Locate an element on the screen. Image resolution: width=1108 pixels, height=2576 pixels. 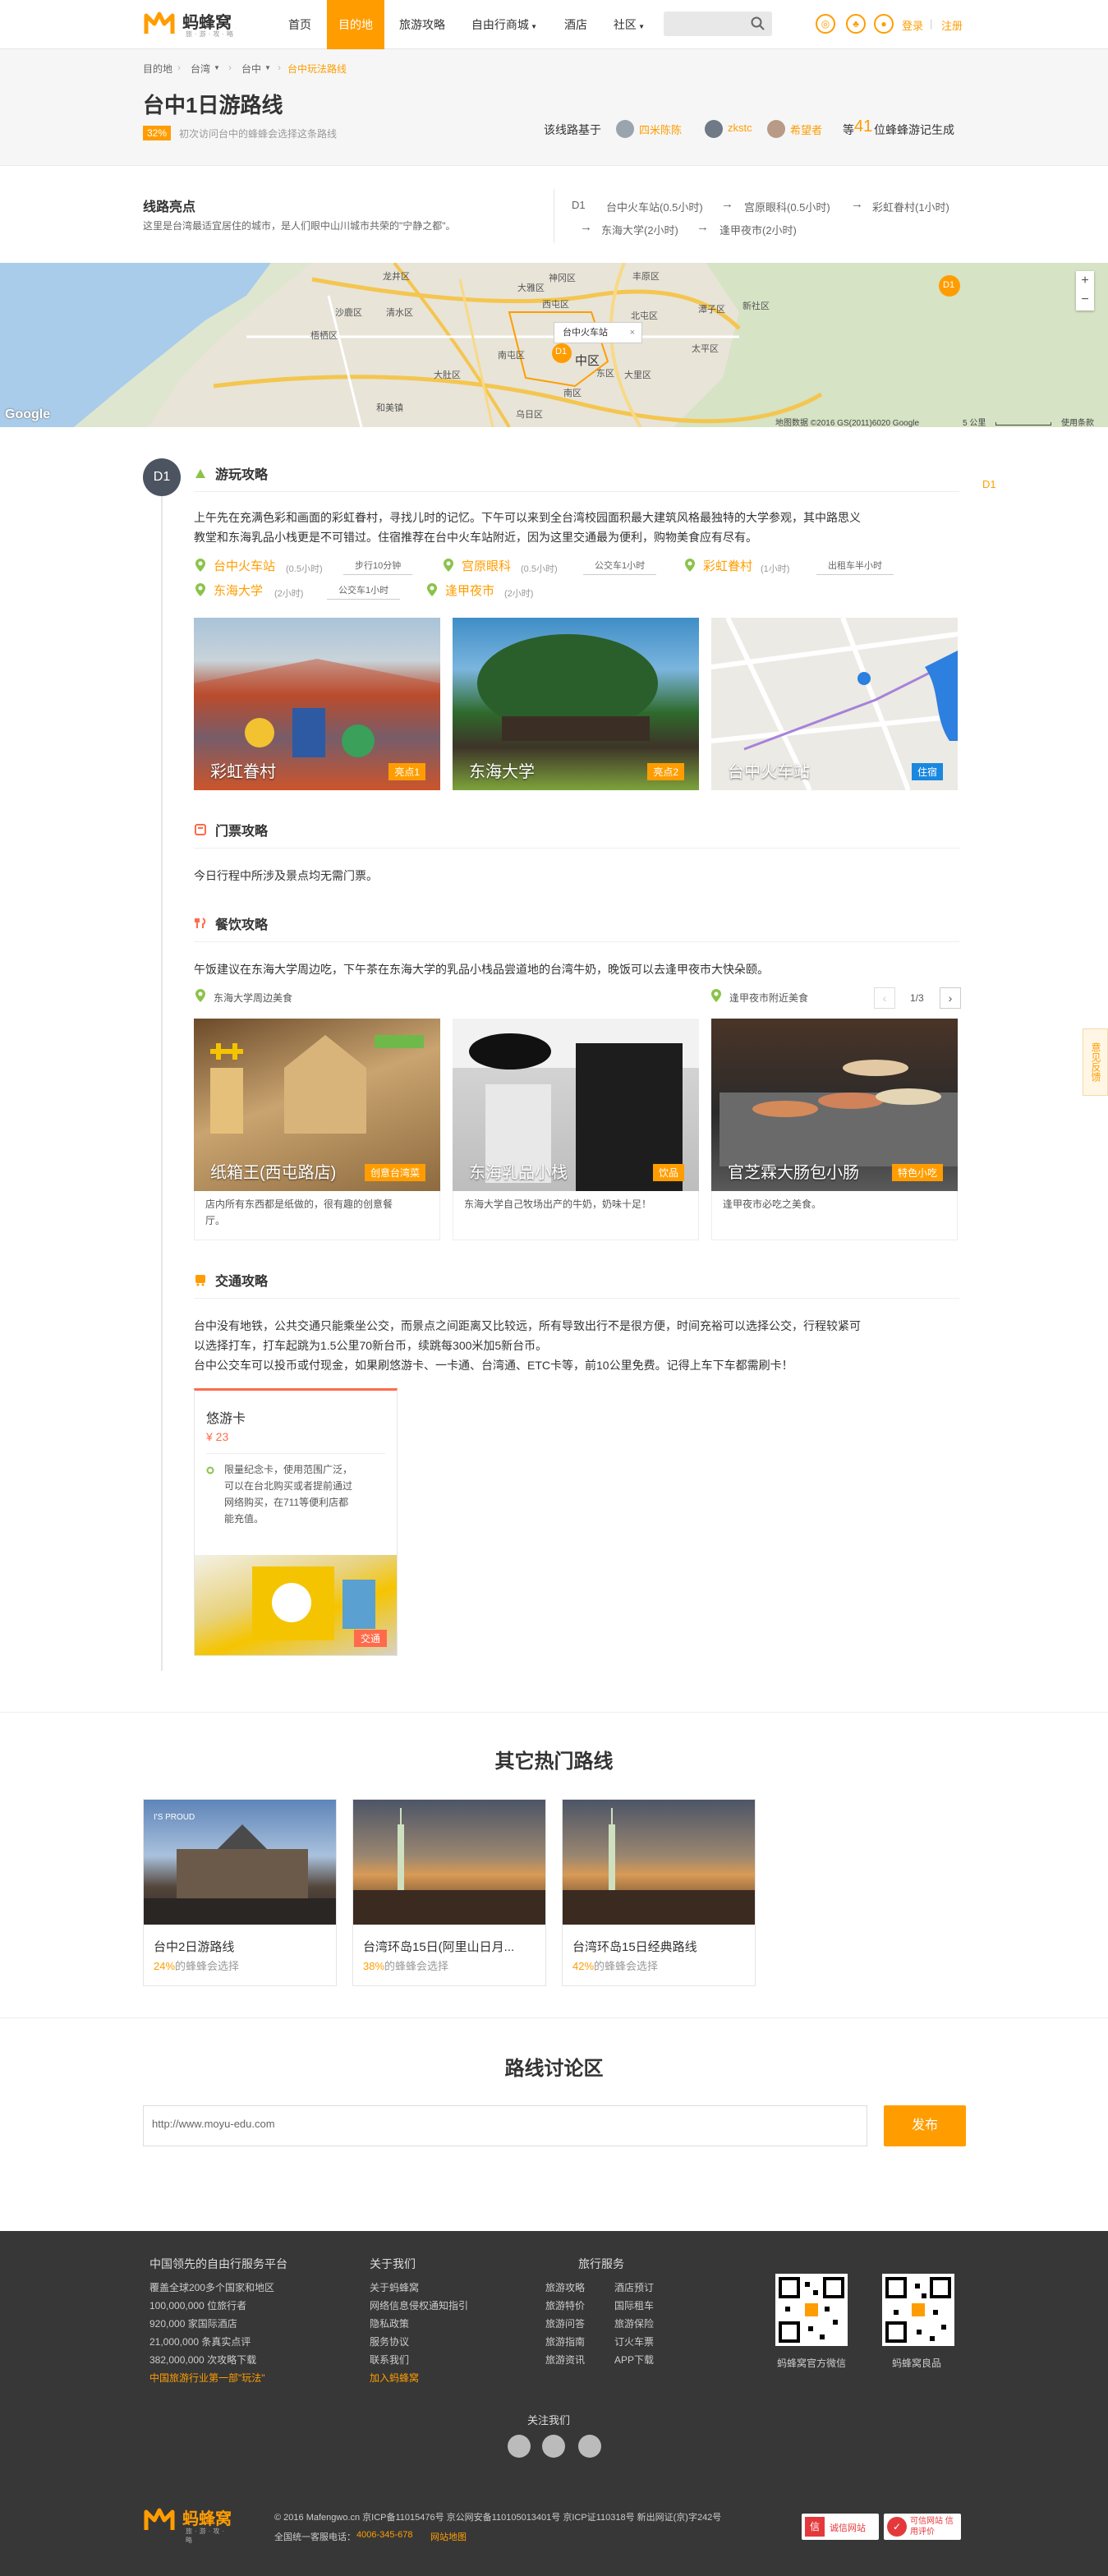
search-input is located at coordinates (718, 24).